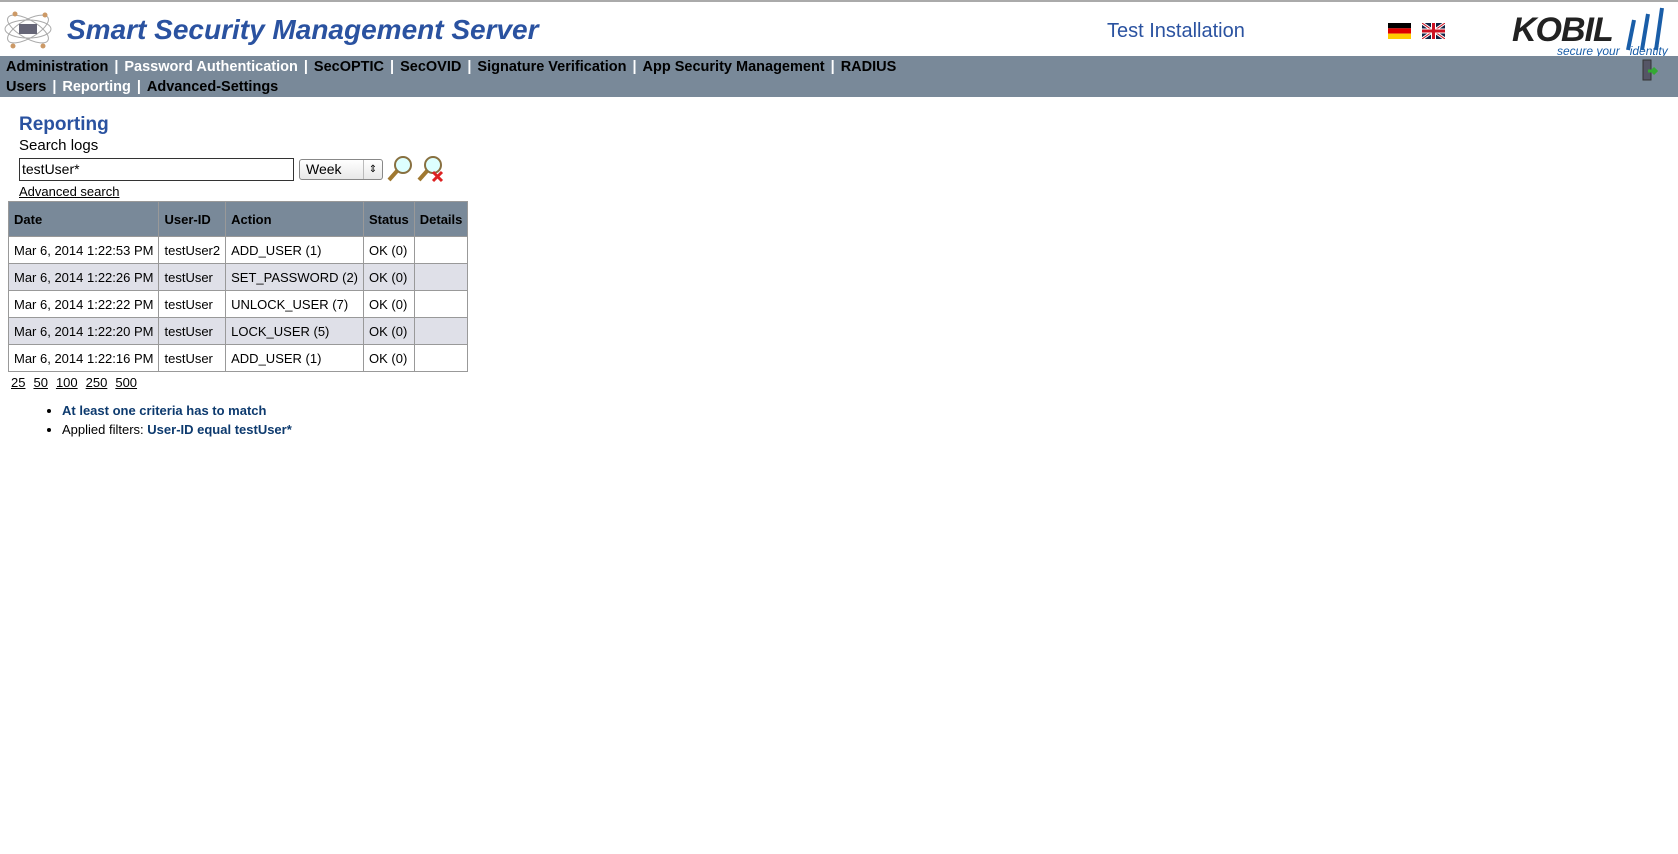  I want to click on app-title: Smart Security Management Server, so click(303, 29).